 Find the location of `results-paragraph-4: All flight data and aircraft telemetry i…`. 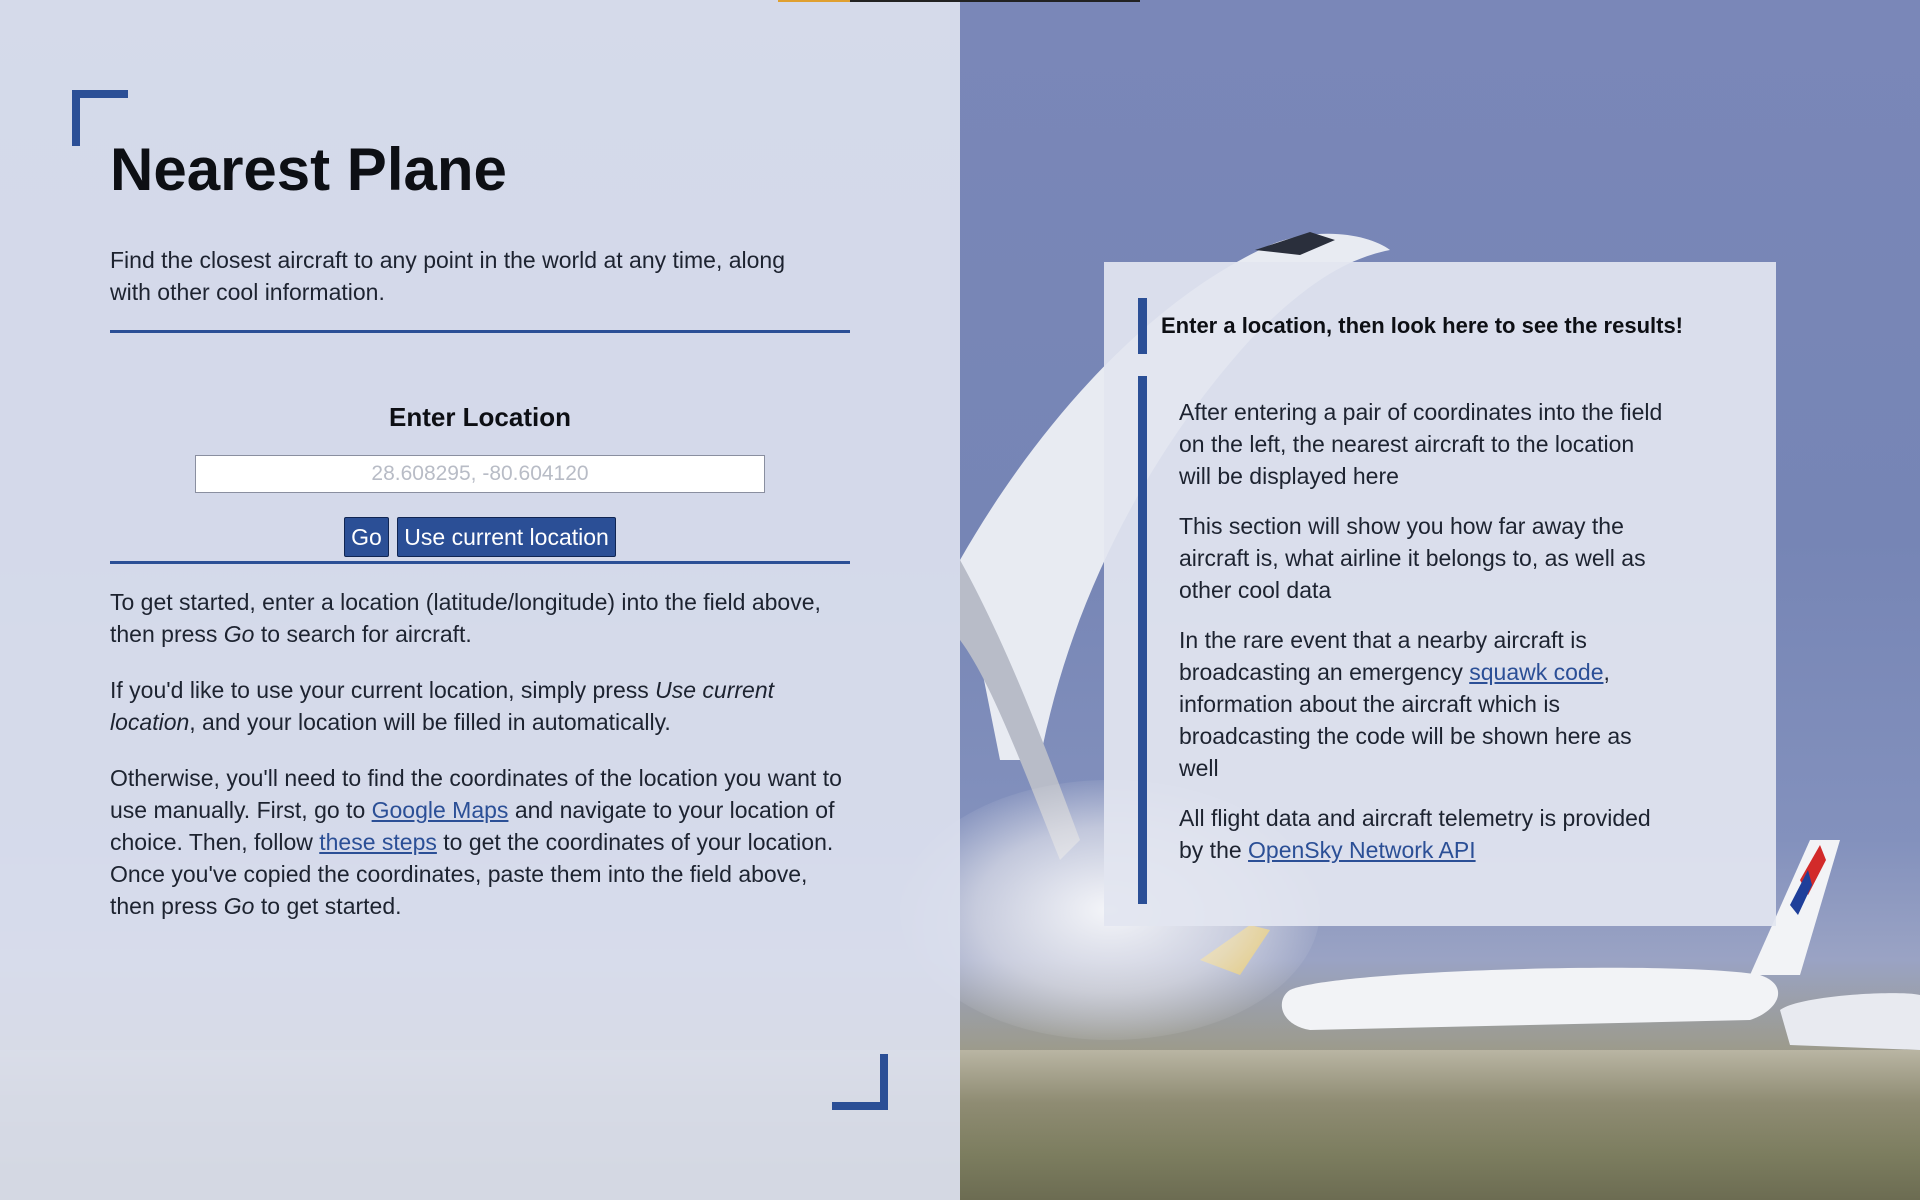

results-paragraph-4: All flight data and aircraft telemetry i… is located at coordinates (1424, 834).